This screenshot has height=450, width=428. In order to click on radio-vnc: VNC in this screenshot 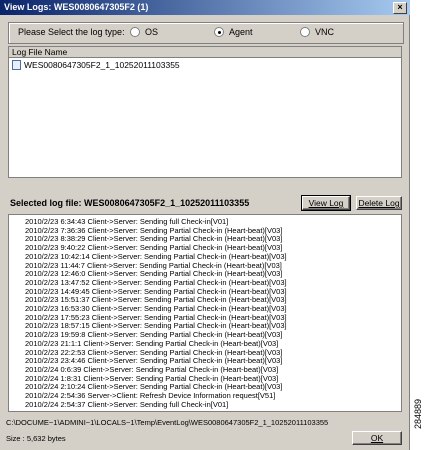, I will do `click(317, 32)`.